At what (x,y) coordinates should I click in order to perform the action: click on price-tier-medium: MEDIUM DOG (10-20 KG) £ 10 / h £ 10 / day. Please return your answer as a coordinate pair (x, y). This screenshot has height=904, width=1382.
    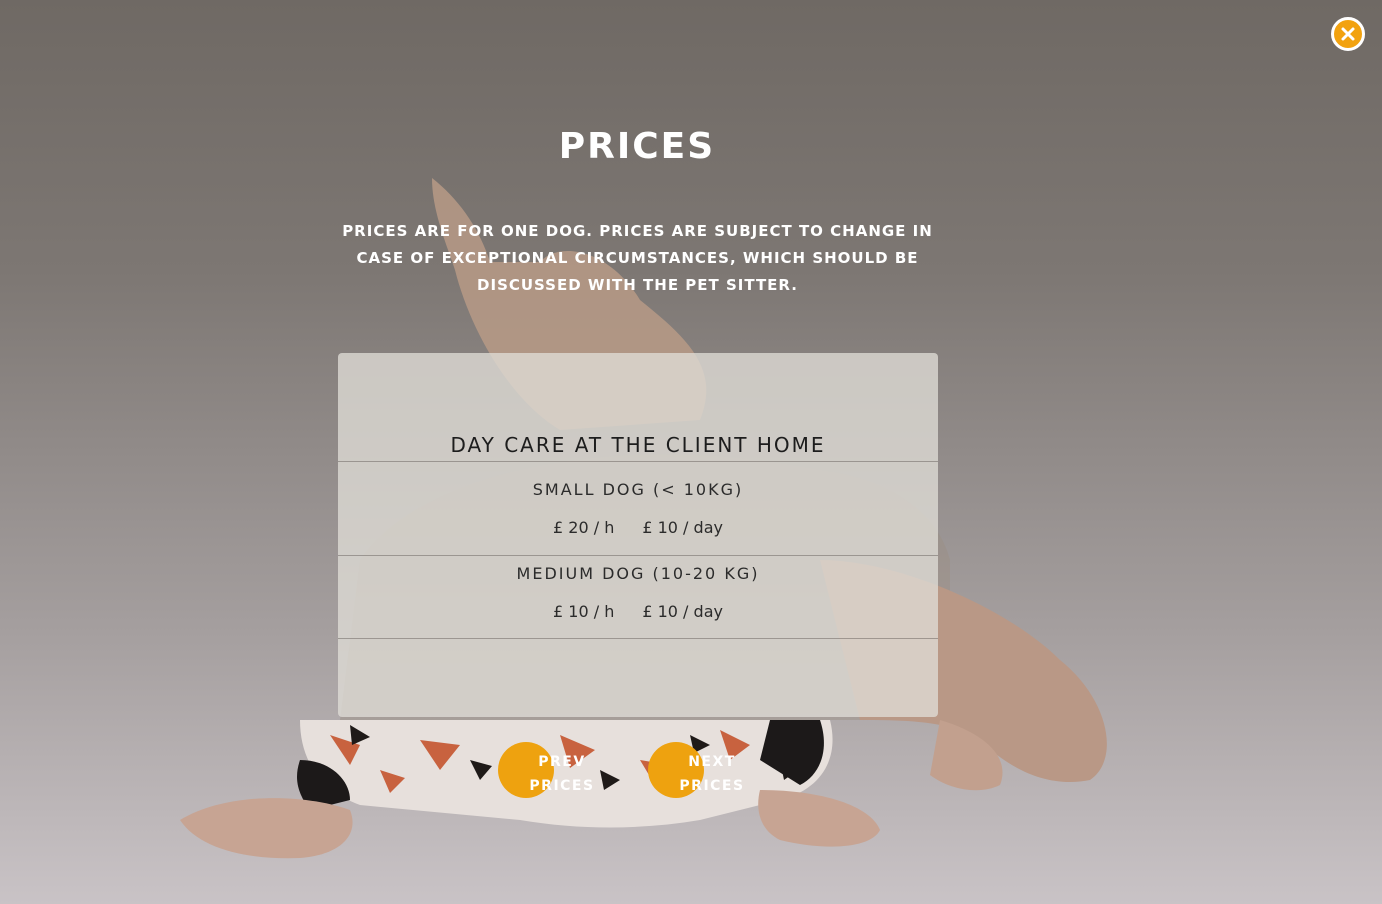
    Looking at the image, I should click on (638, 593).